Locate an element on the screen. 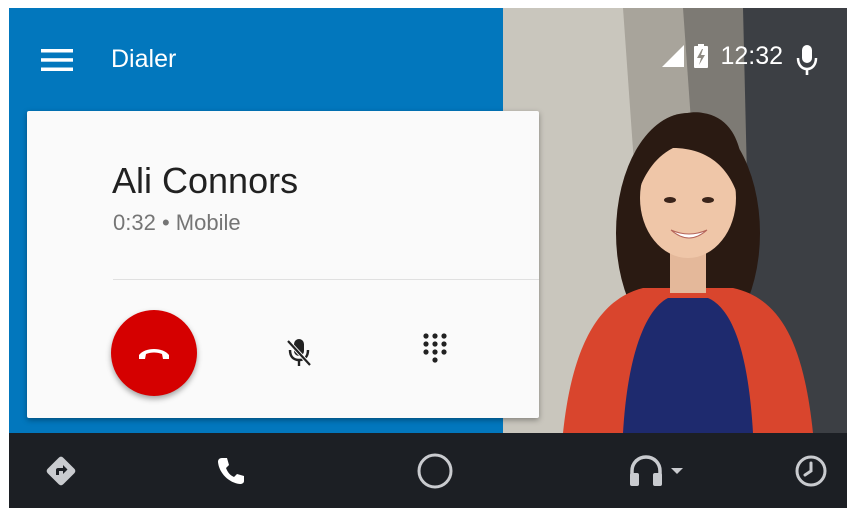  dialpad-icon is located at coordinates (435, 348).